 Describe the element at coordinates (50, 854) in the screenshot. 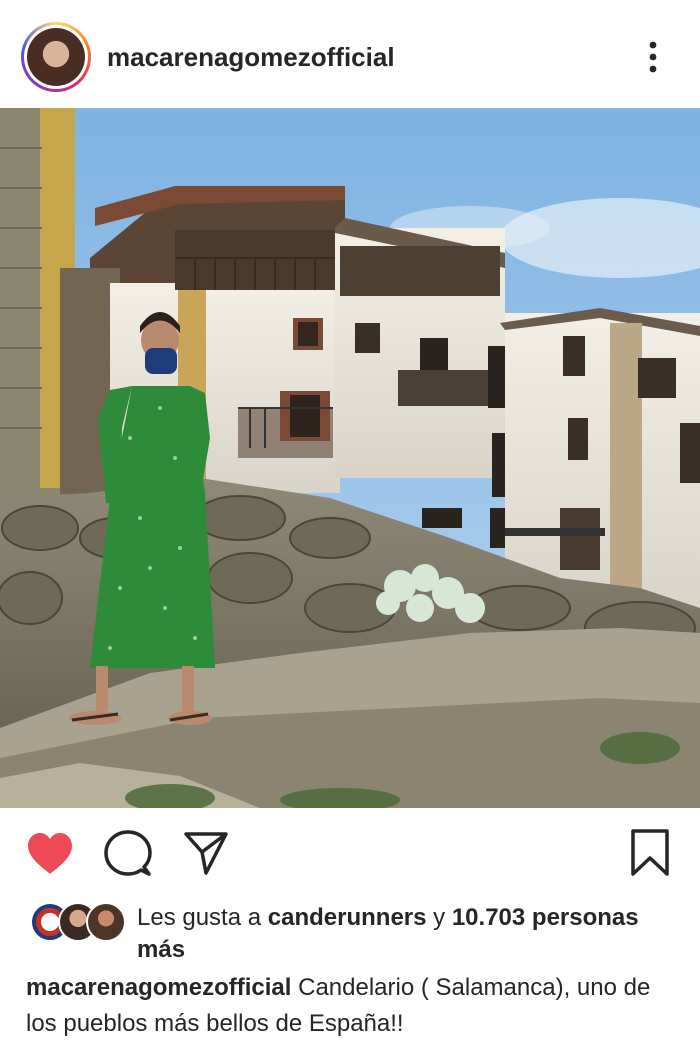

I see `heart-icon` at that location.